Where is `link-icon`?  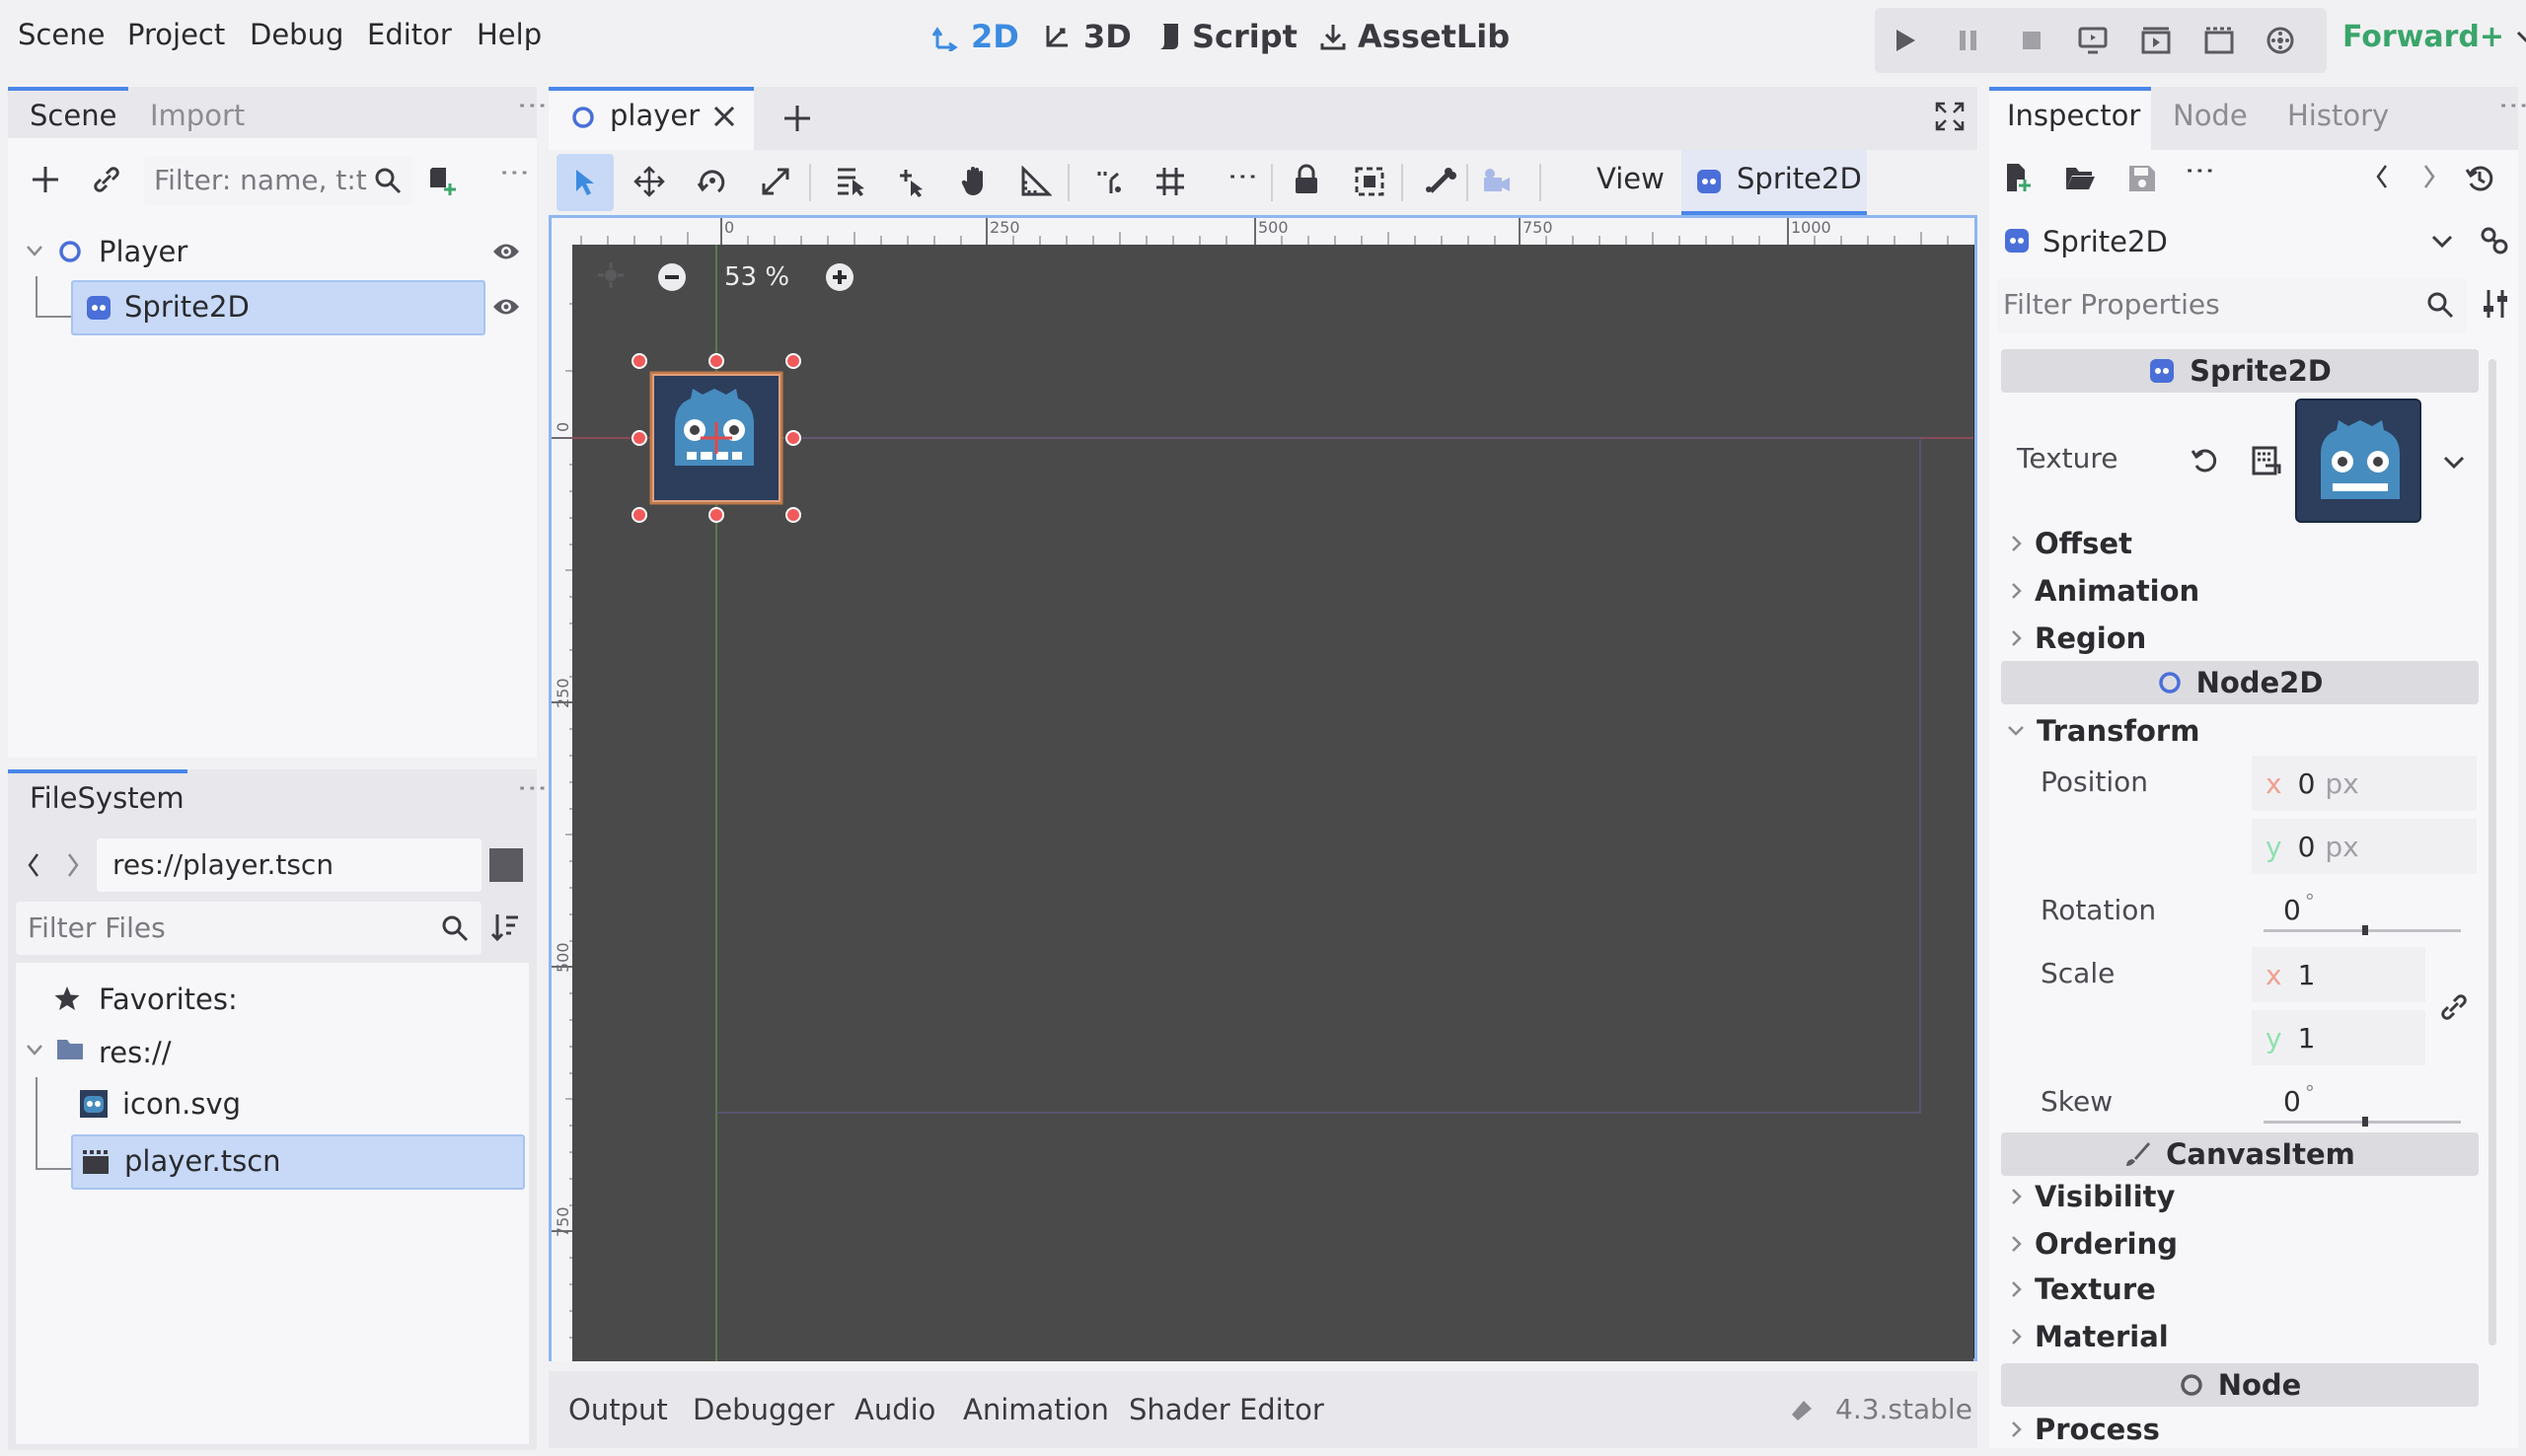
link-icon is located at coordinates (106, 179).